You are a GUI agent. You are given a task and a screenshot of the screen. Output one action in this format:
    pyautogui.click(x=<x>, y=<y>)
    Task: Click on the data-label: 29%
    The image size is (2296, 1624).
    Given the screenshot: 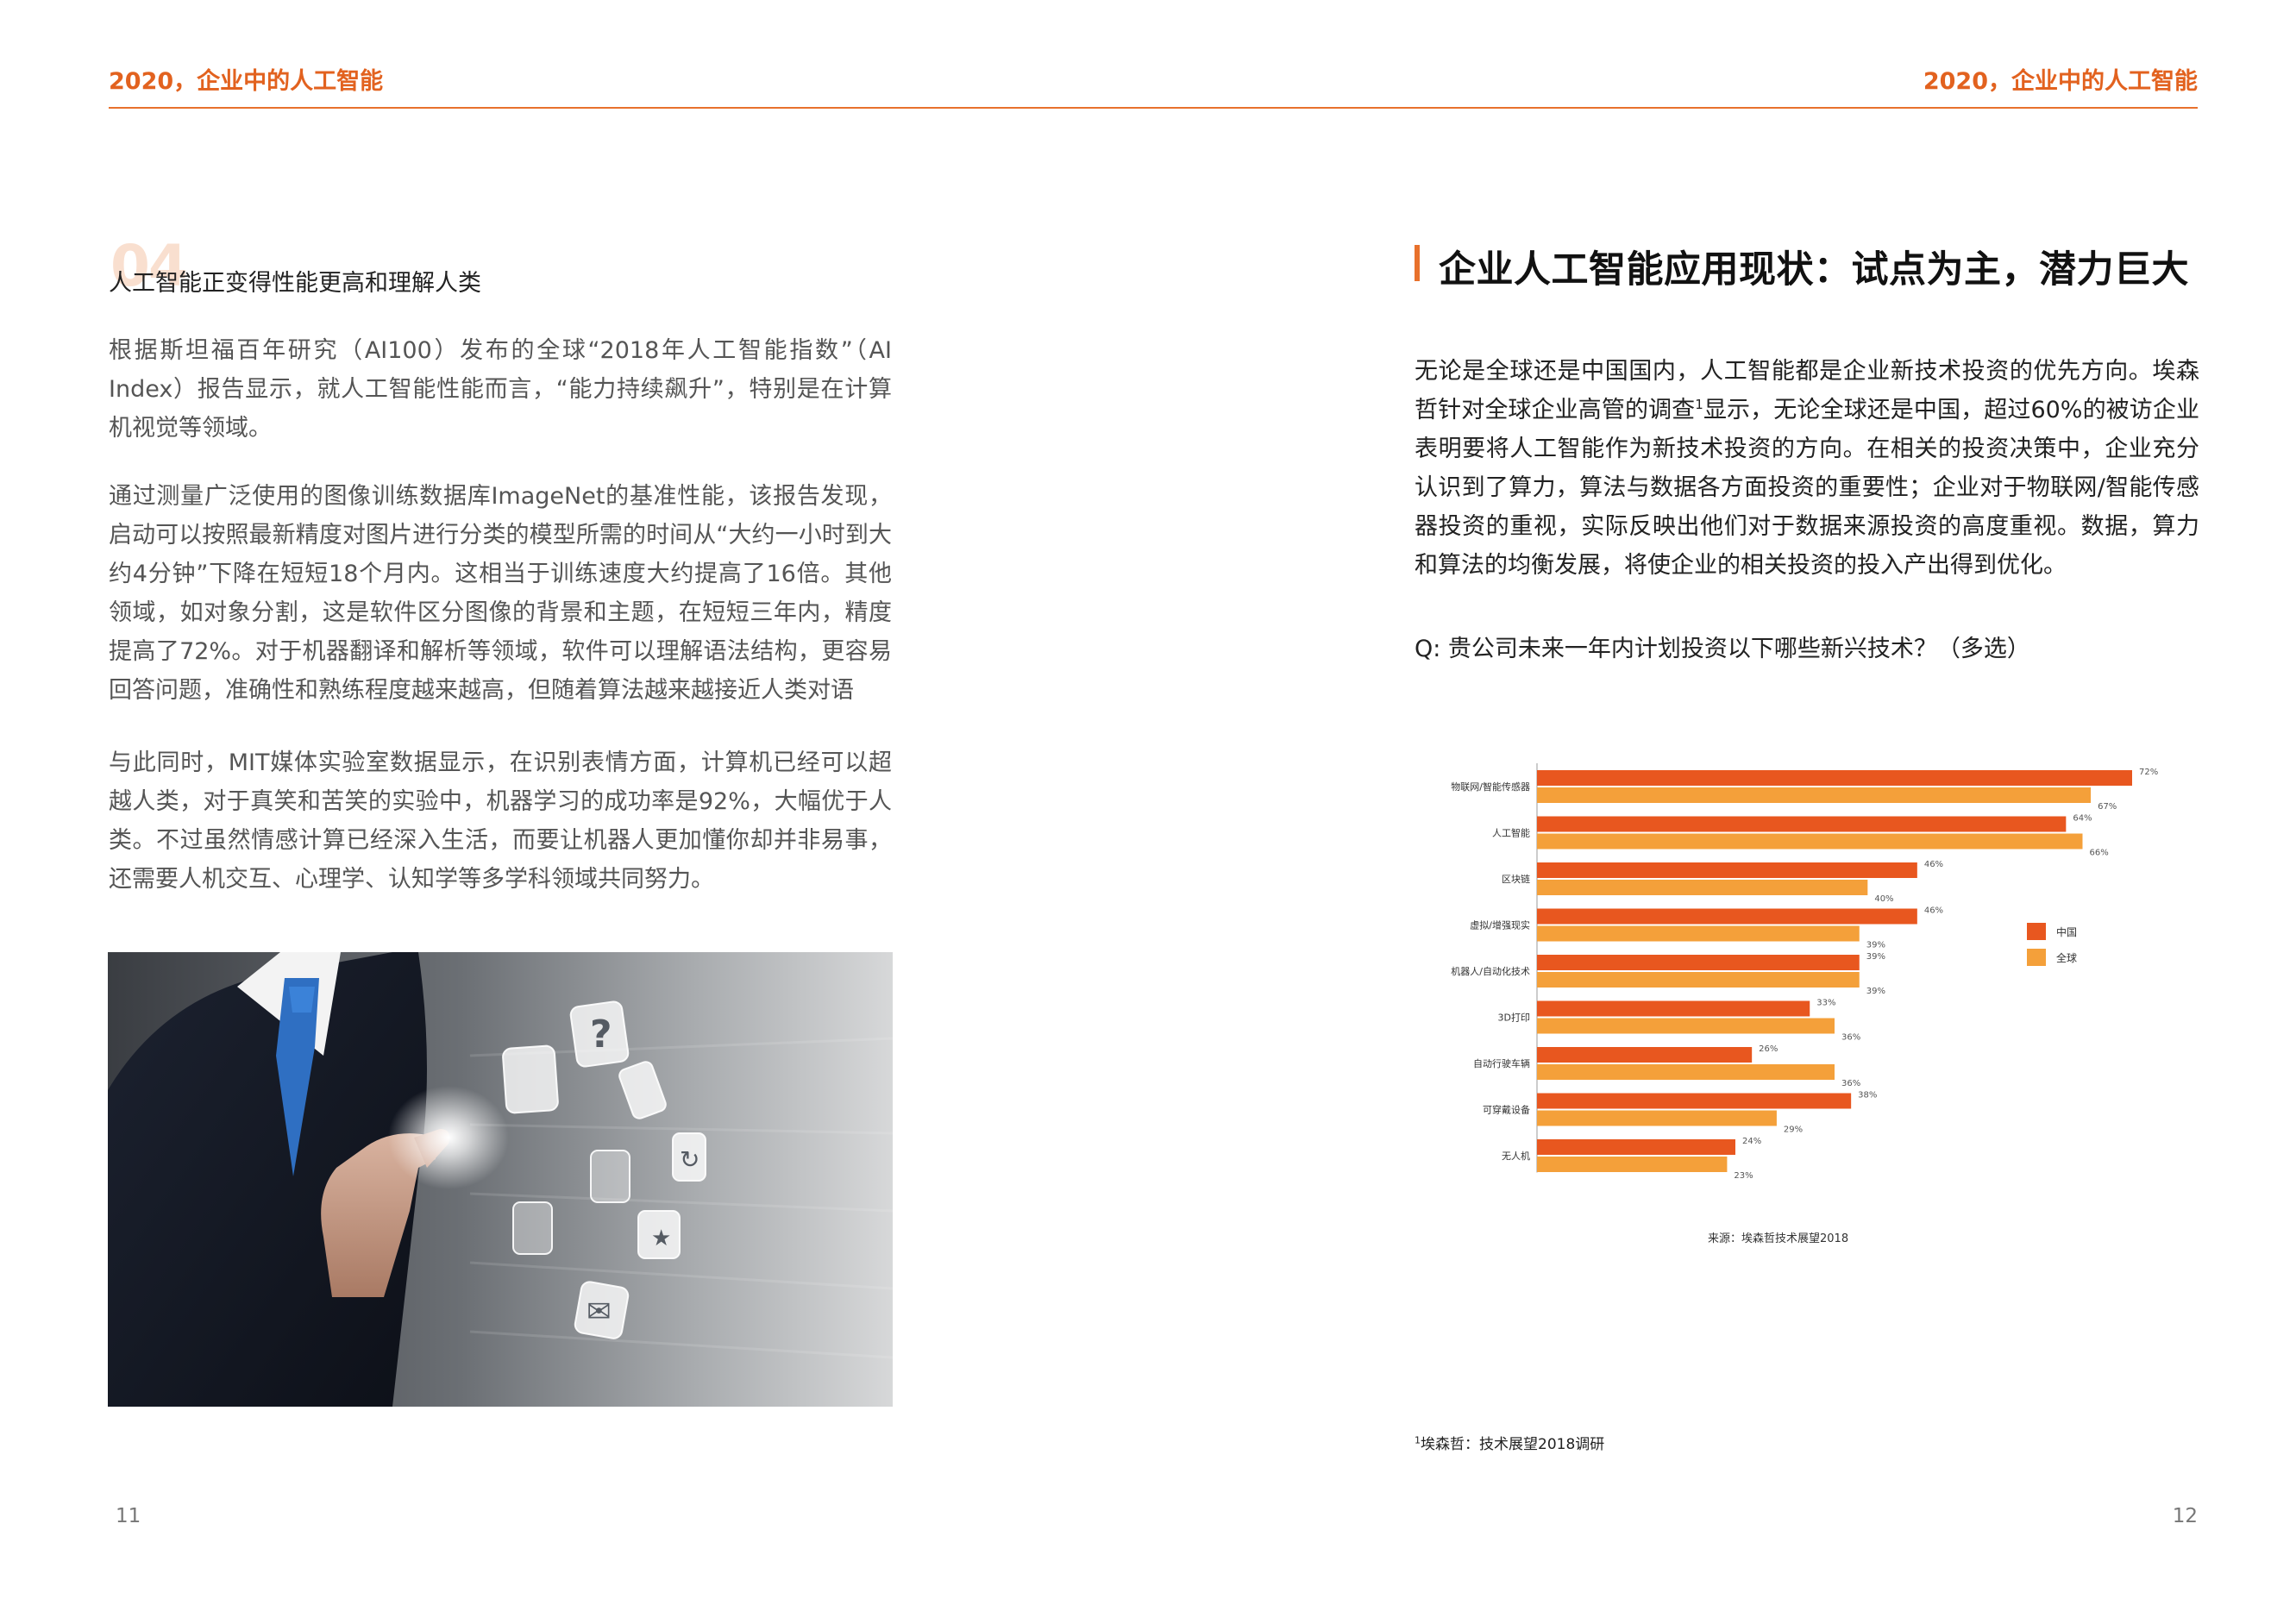 What is the action you would take?
    pyautogui.click(x=1793, y=1130)
    